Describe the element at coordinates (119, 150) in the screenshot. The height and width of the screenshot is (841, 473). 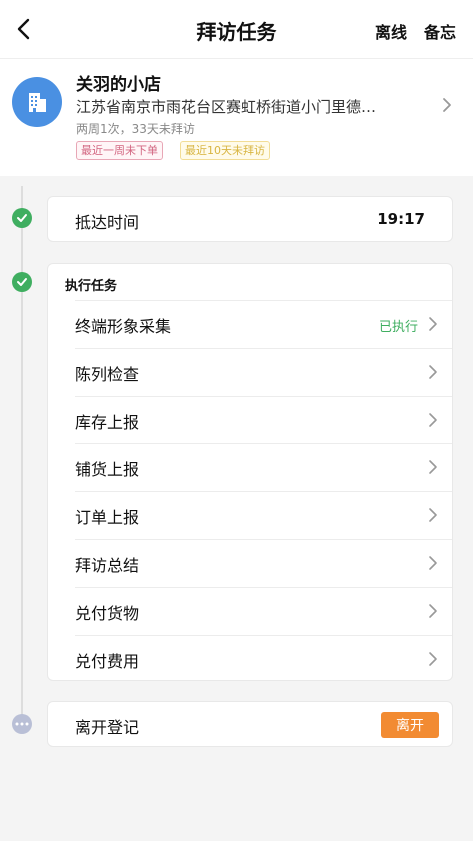
I see `no-order-badge: 最近一周未下单` at that location.